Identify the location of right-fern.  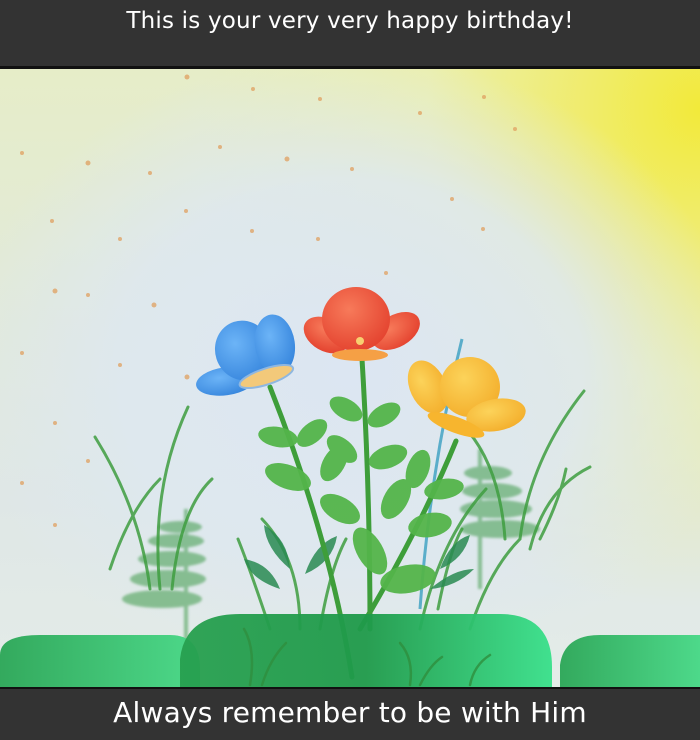
(500, 519).